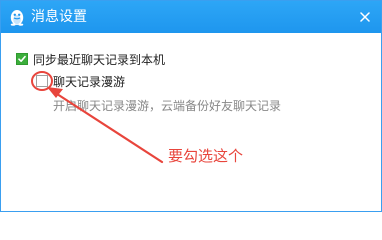 This screenshot has width=382, height=240. I want to click on chat-roaming-description: 开启聊天记录漫游，云端备份好友聊天记录, so click(167, 106).